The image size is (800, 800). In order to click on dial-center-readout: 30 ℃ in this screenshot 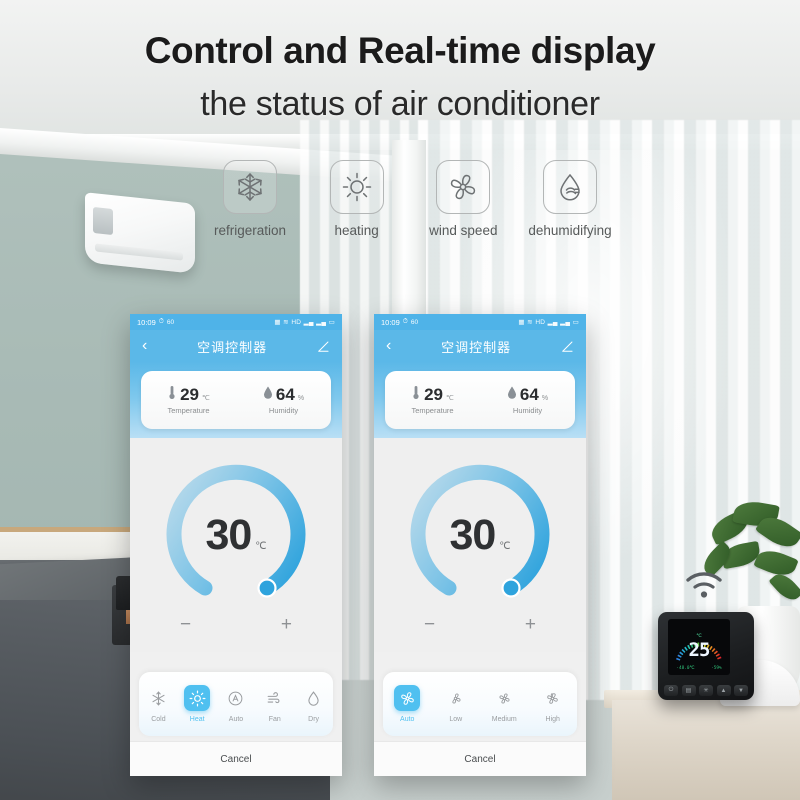, I will do `click(236, 535)`.